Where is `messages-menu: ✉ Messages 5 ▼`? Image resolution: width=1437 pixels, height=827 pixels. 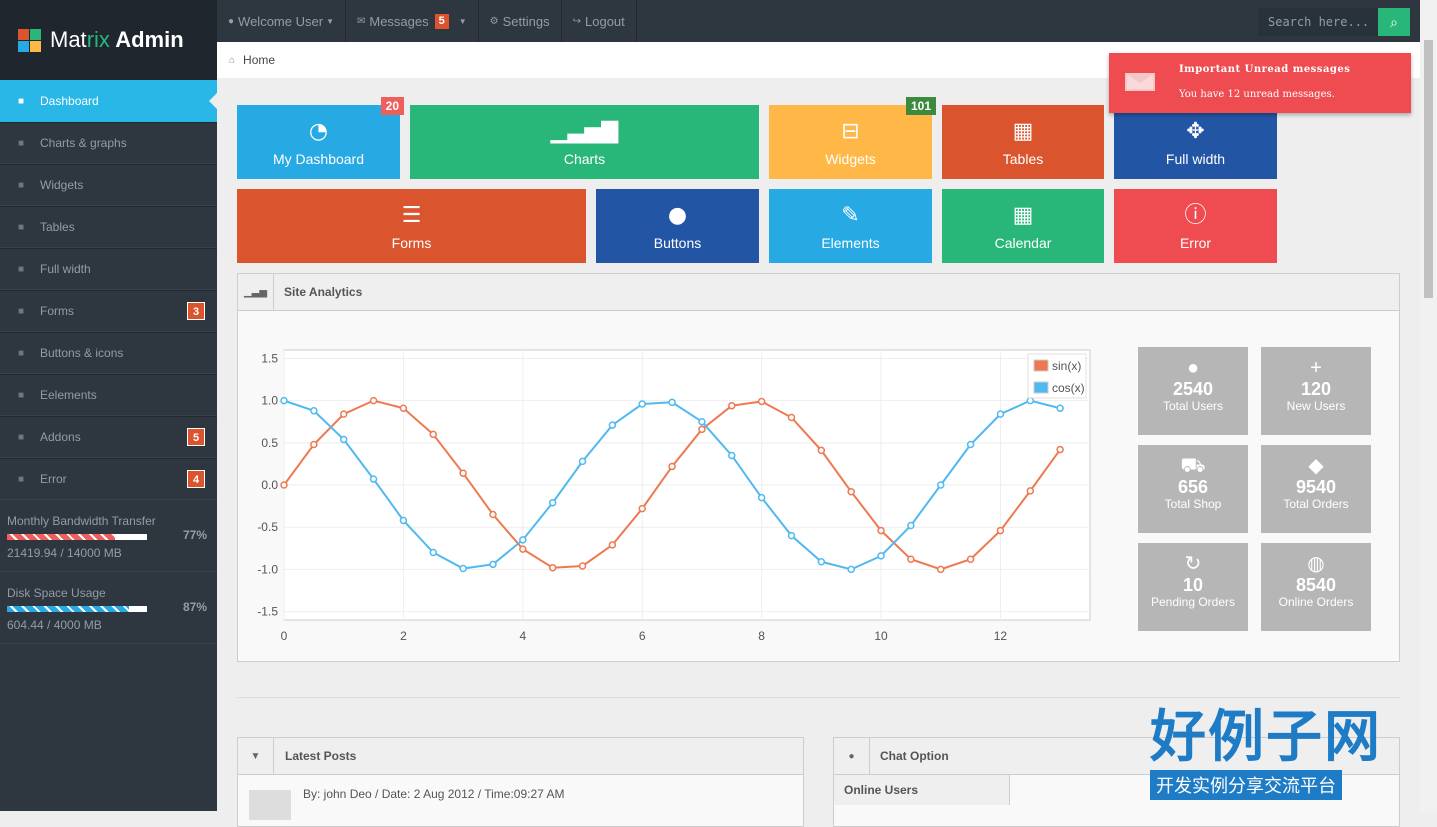 messages-menu: ✉ Messages 5 ▼ is located at coordinates (412, 21).